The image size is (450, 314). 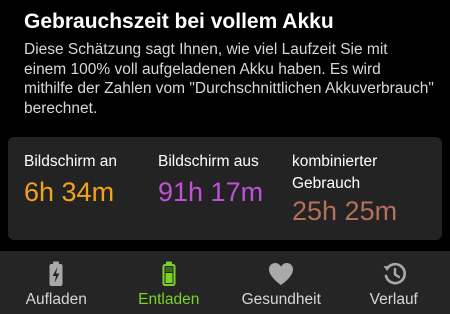 I want to click on tab-health: Gesundheit, so click(x=281, y=282).